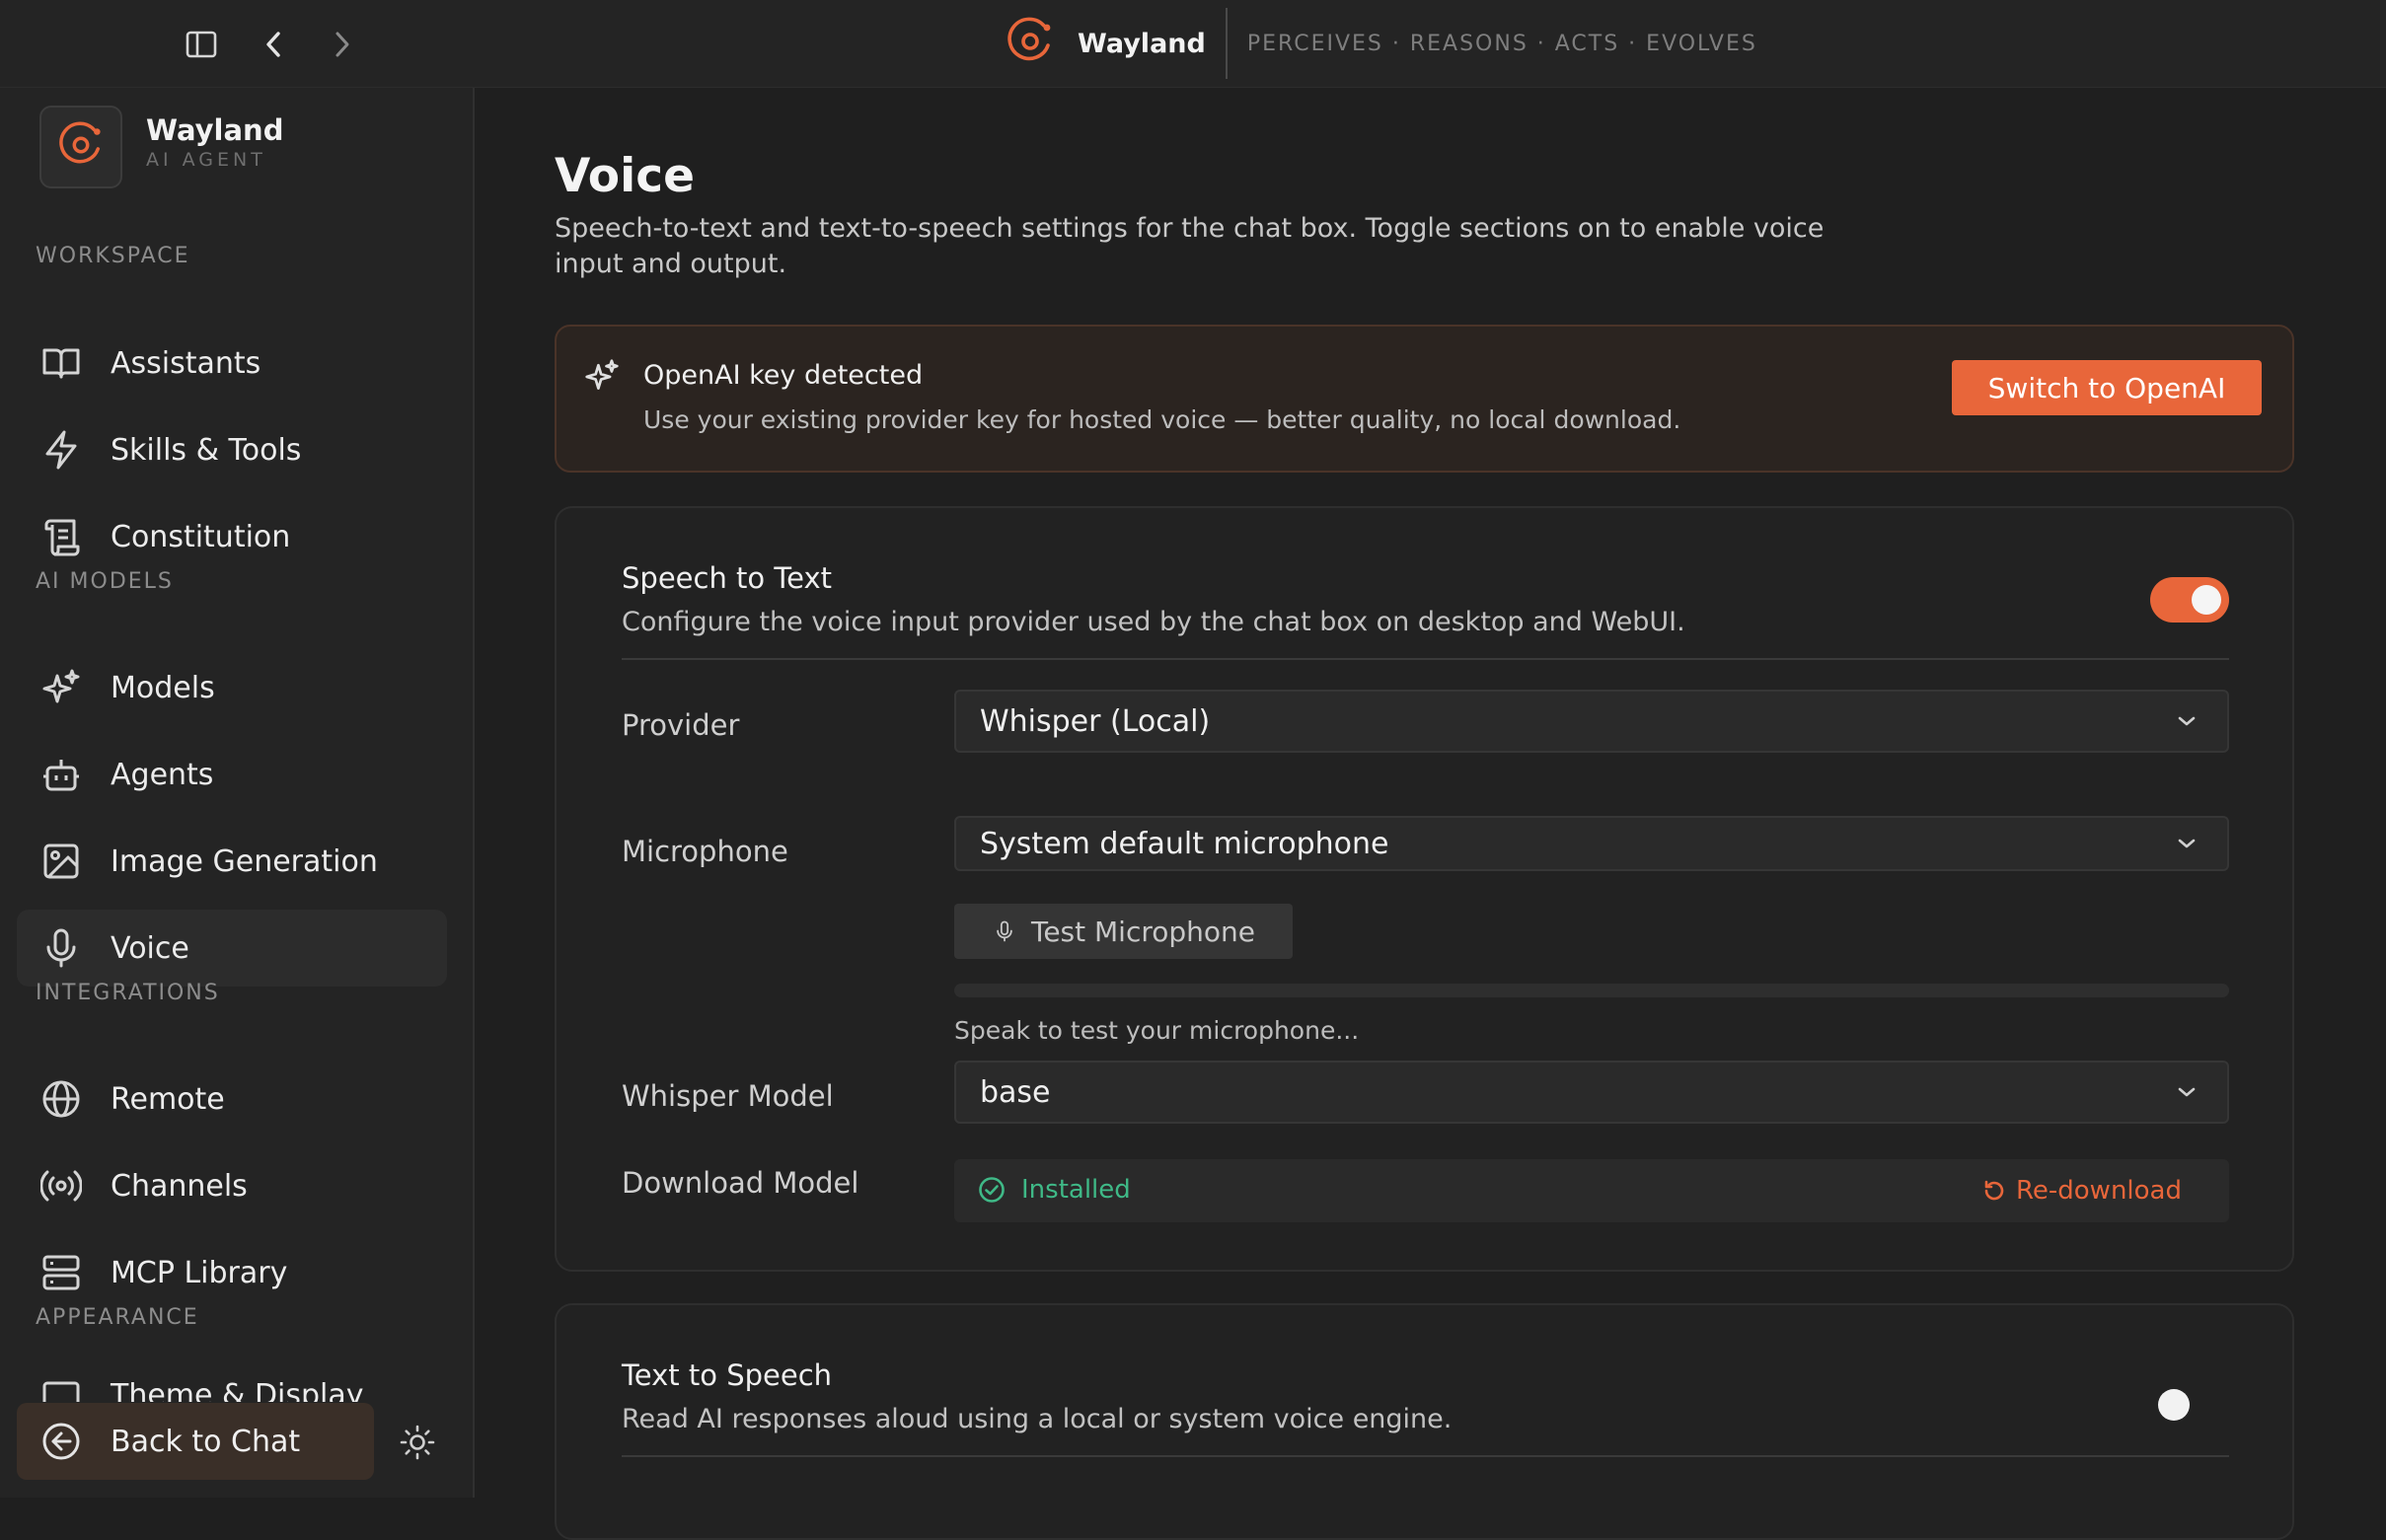 The height and width of the screenshot is (1540, 2386). What do you see at coordinates (728, 1096) in the screenshot?
I see `whisper-model-label: Whisper Model` at bounding box center [728, 1096].